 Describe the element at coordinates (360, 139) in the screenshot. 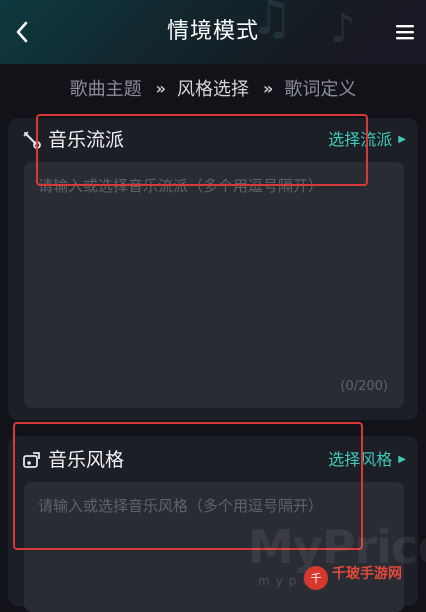

I see `select-genre-label: 选择流派` at that location.